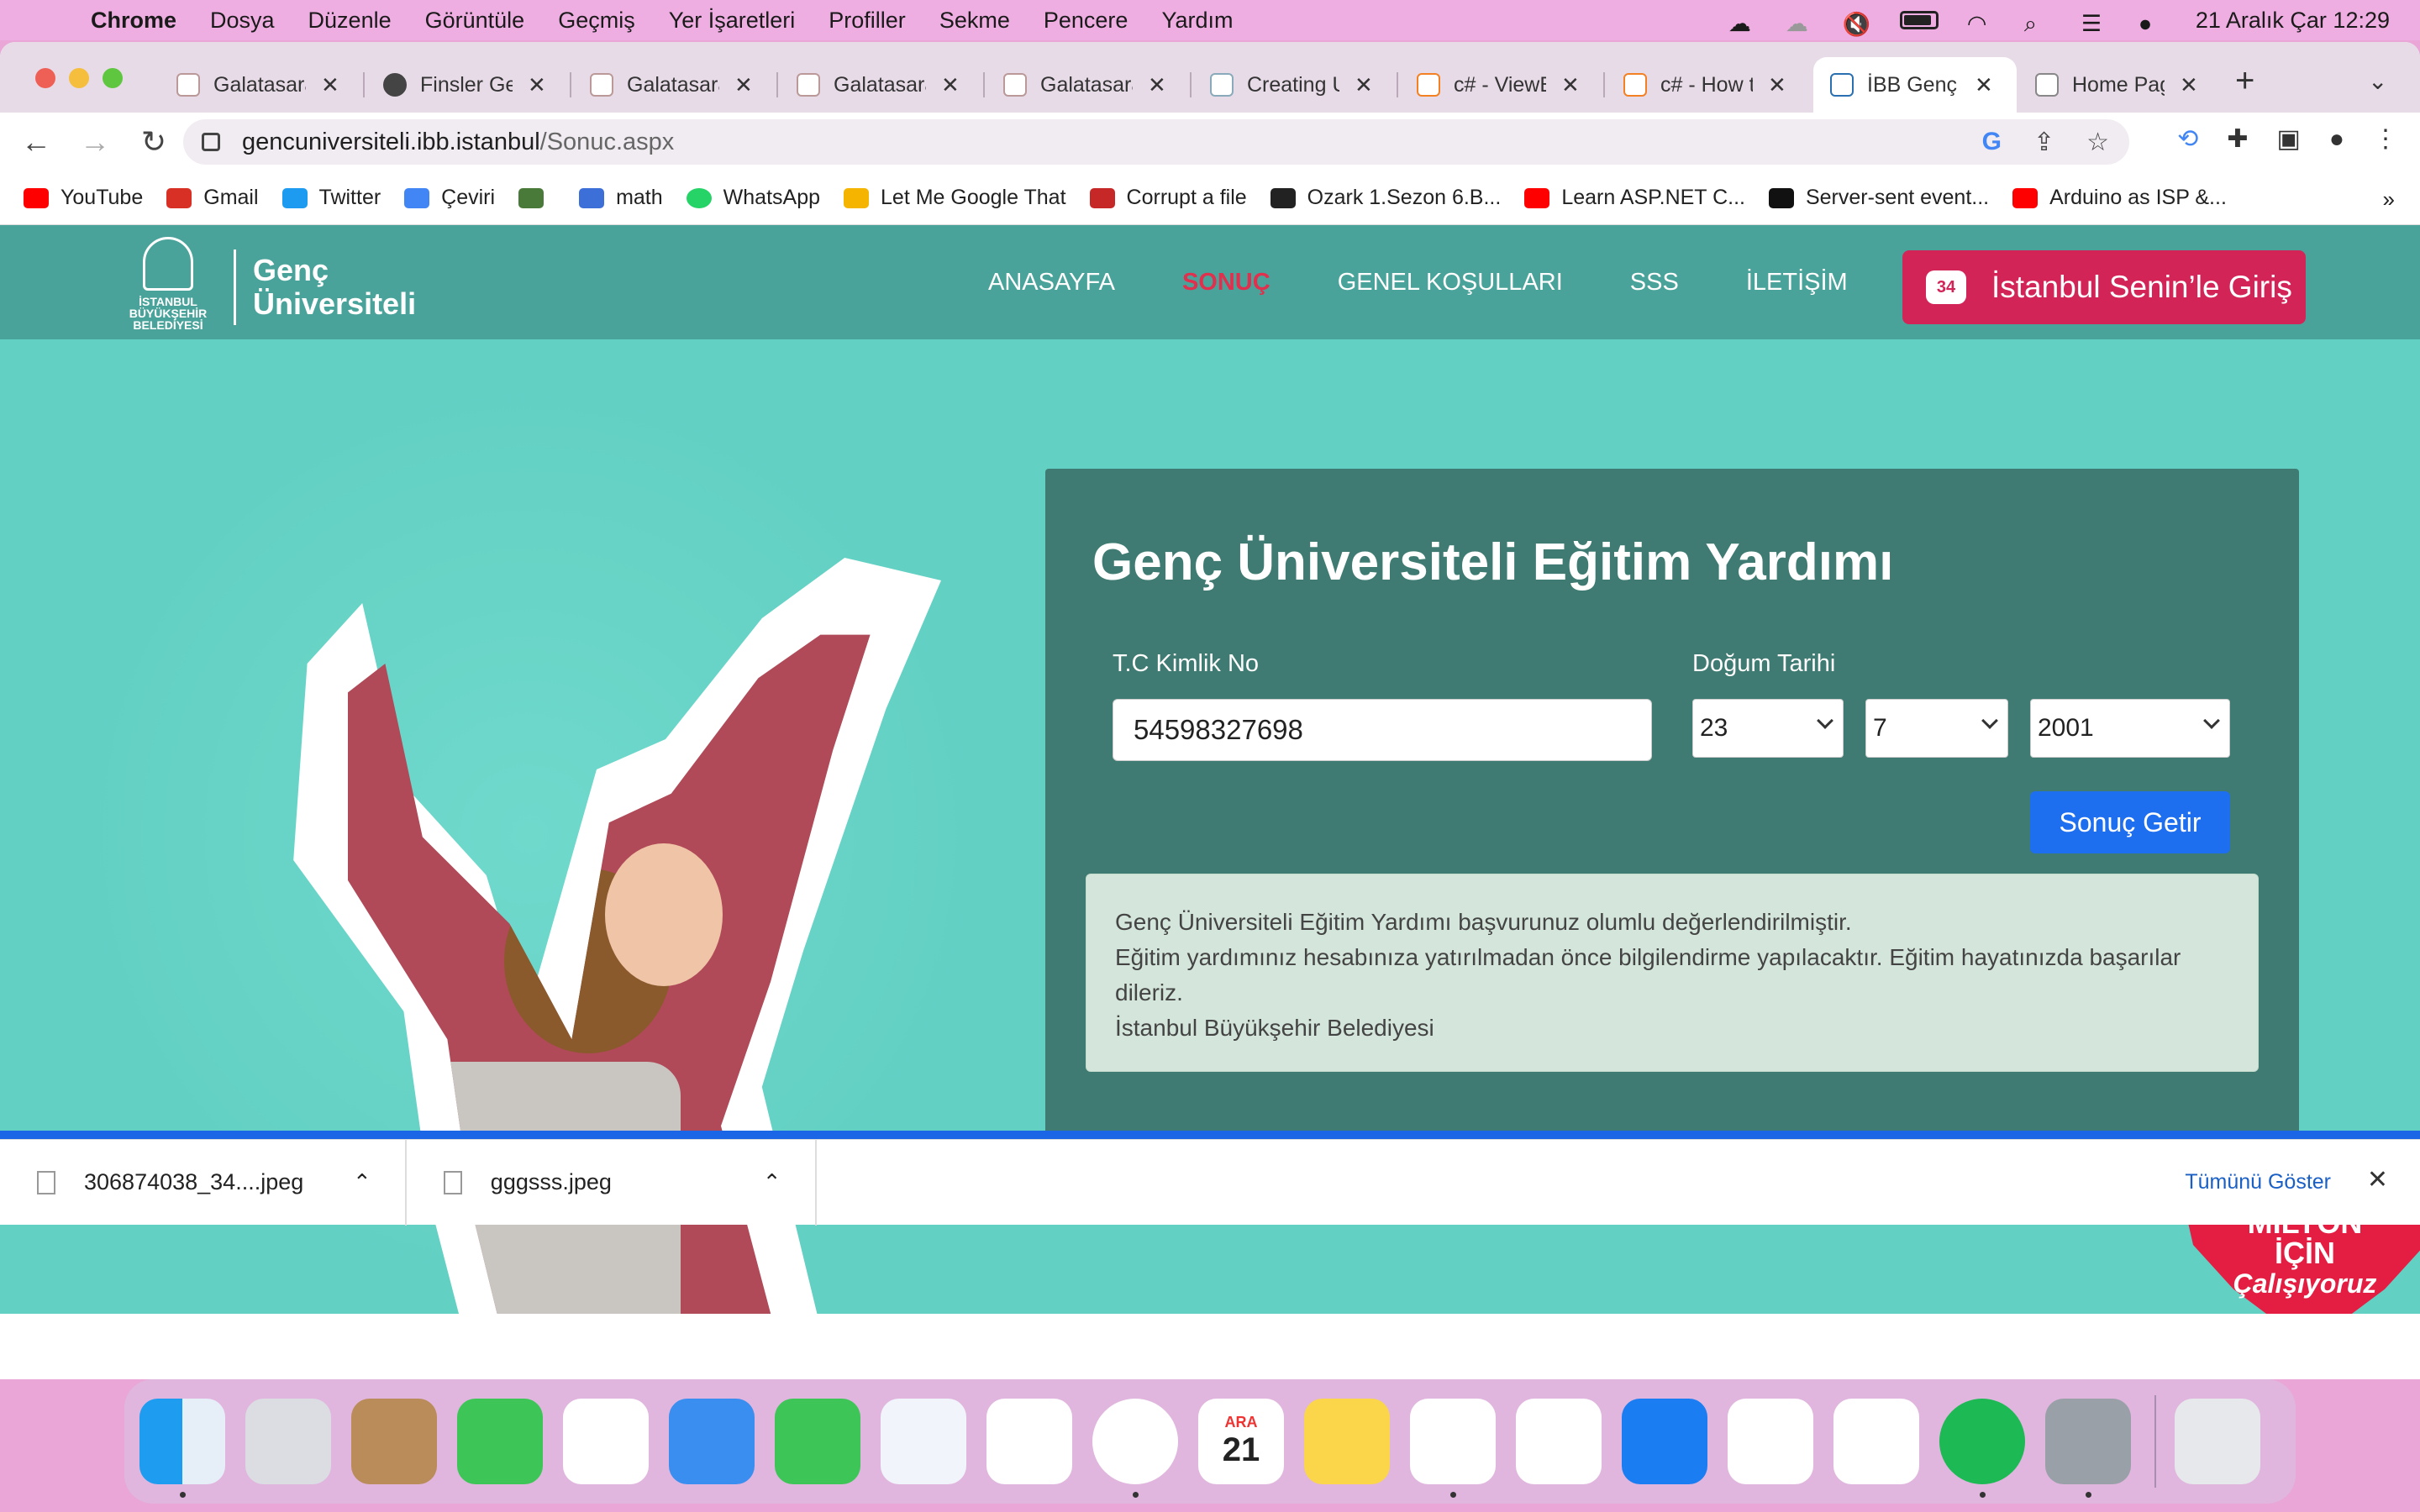 This screenshot has width=2420, height=1512. I want to click on menu-bookmarks: Yer İşaretleri, so click(733, 21).